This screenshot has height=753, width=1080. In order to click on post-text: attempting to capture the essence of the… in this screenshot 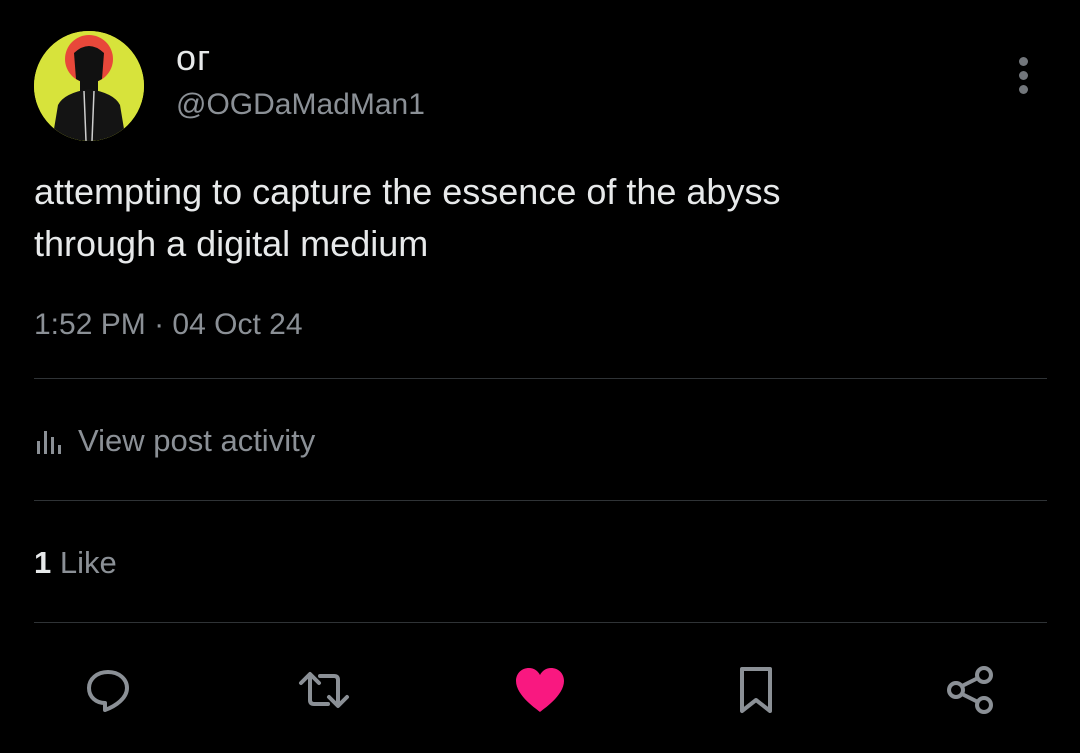, I will do `click(534, 218)`.